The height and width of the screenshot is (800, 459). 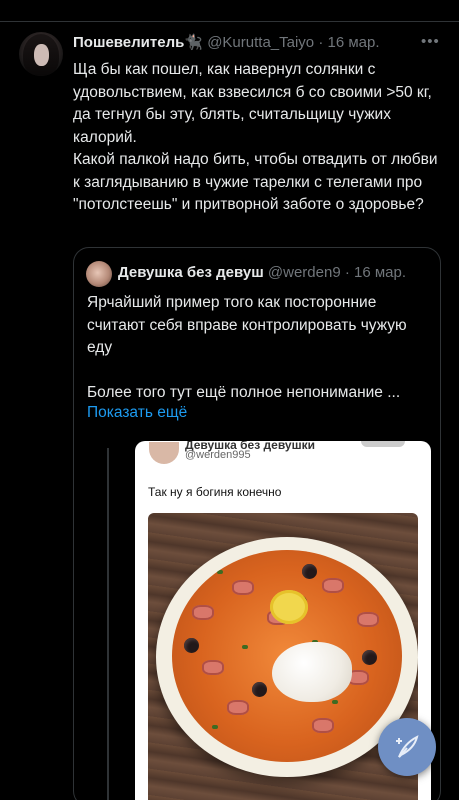 What do you see at coordinates (354, 42) in the screenshot?
I see `tweet-date: 16 мар.` at bounding box center [354, 42].